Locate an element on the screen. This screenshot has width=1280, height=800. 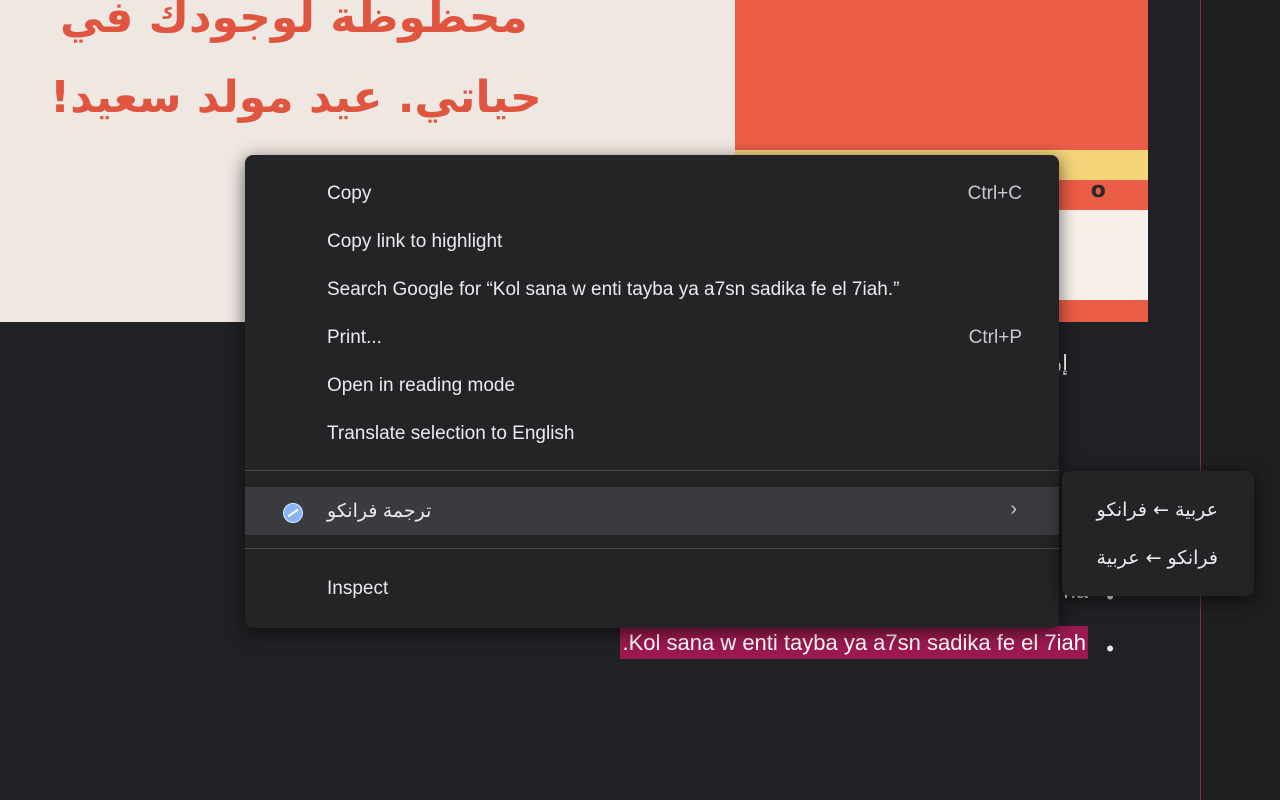
menu-item-label: Translate selection to English is located at coordinates (451, 433).